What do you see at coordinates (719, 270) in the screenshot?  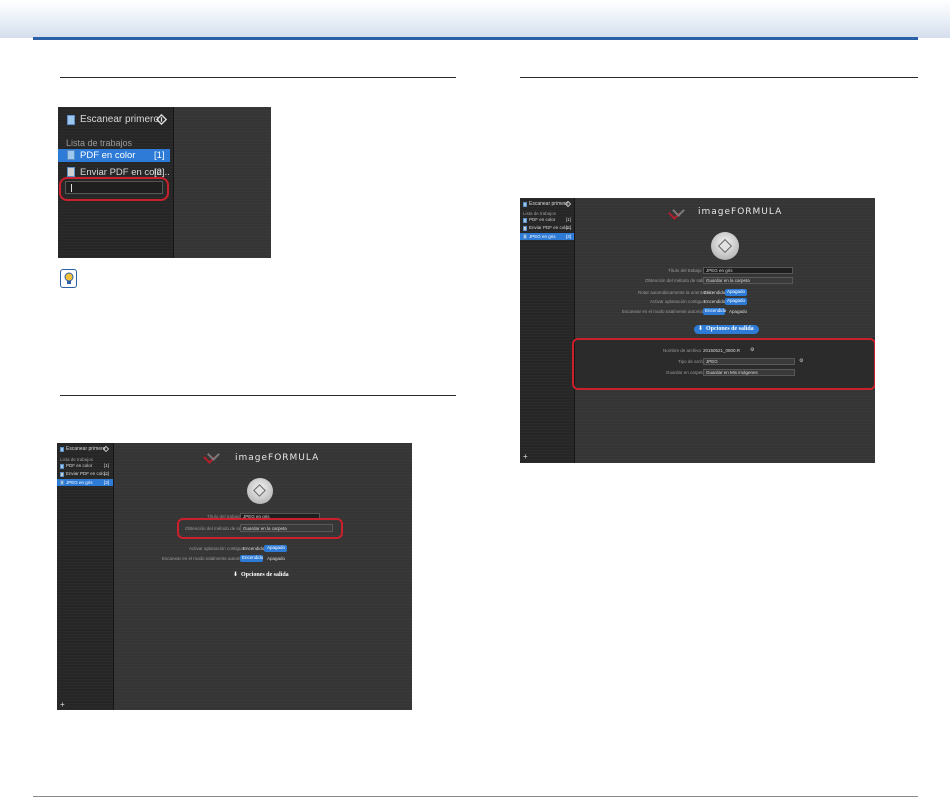 I see `job-title-value: JPEG en gris` at bounding box center [719, 270].